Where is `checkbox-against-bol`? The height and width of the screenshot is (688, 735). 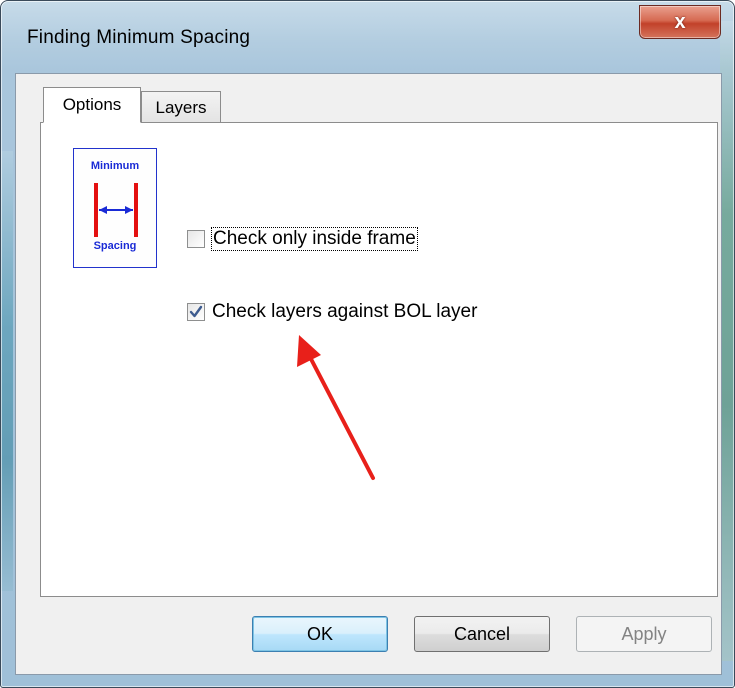
checkbox-against-bol is located at coordinates (196, 312).